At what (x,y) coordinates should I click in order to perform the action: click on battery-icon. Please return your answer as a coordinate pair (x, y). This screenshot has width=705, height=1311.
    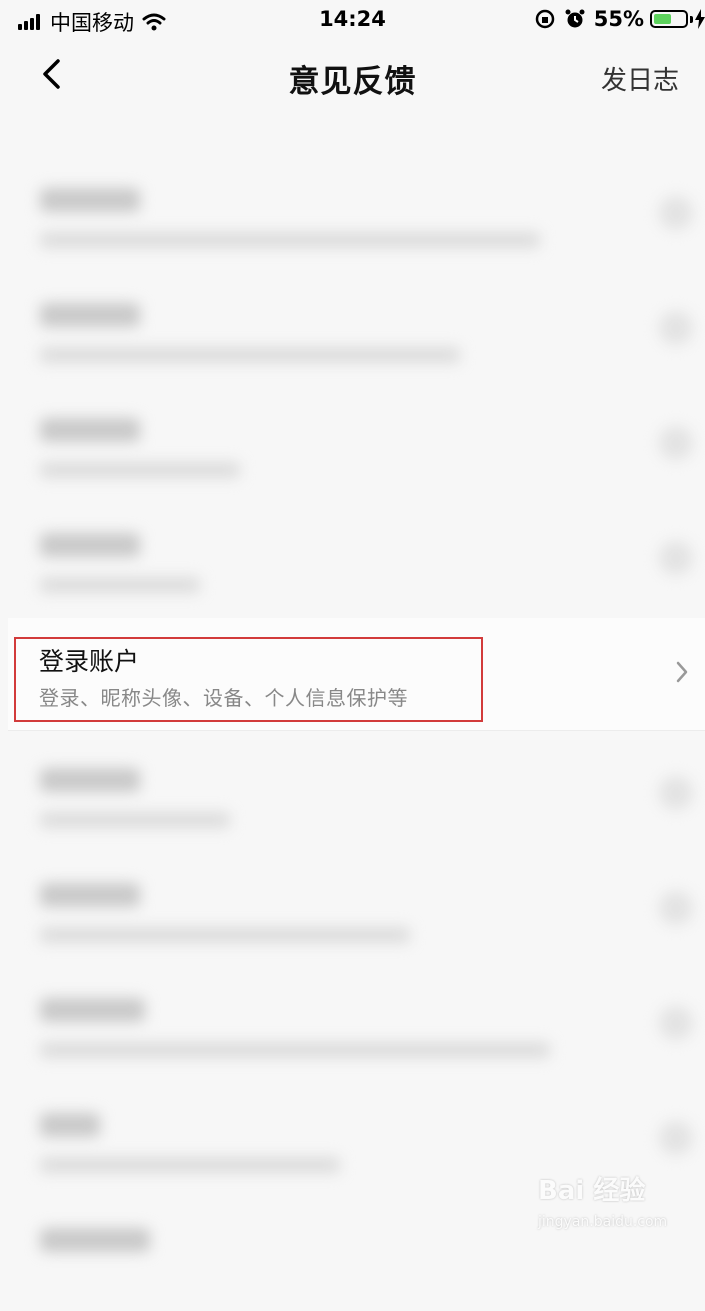
    Looking at the image, I should click on (669, 19).